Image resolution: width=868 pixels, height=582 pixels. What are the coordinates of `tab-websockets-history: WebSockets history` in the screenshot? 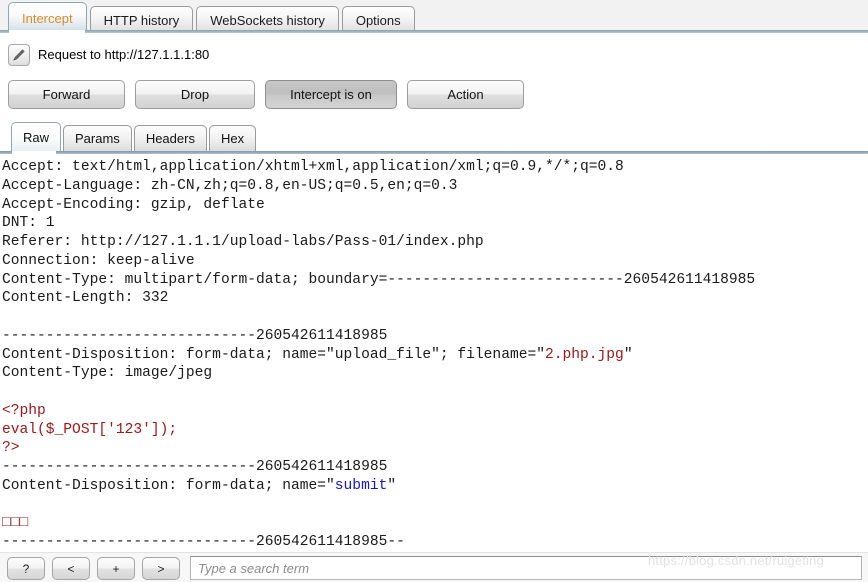 It's located at (267, 19).